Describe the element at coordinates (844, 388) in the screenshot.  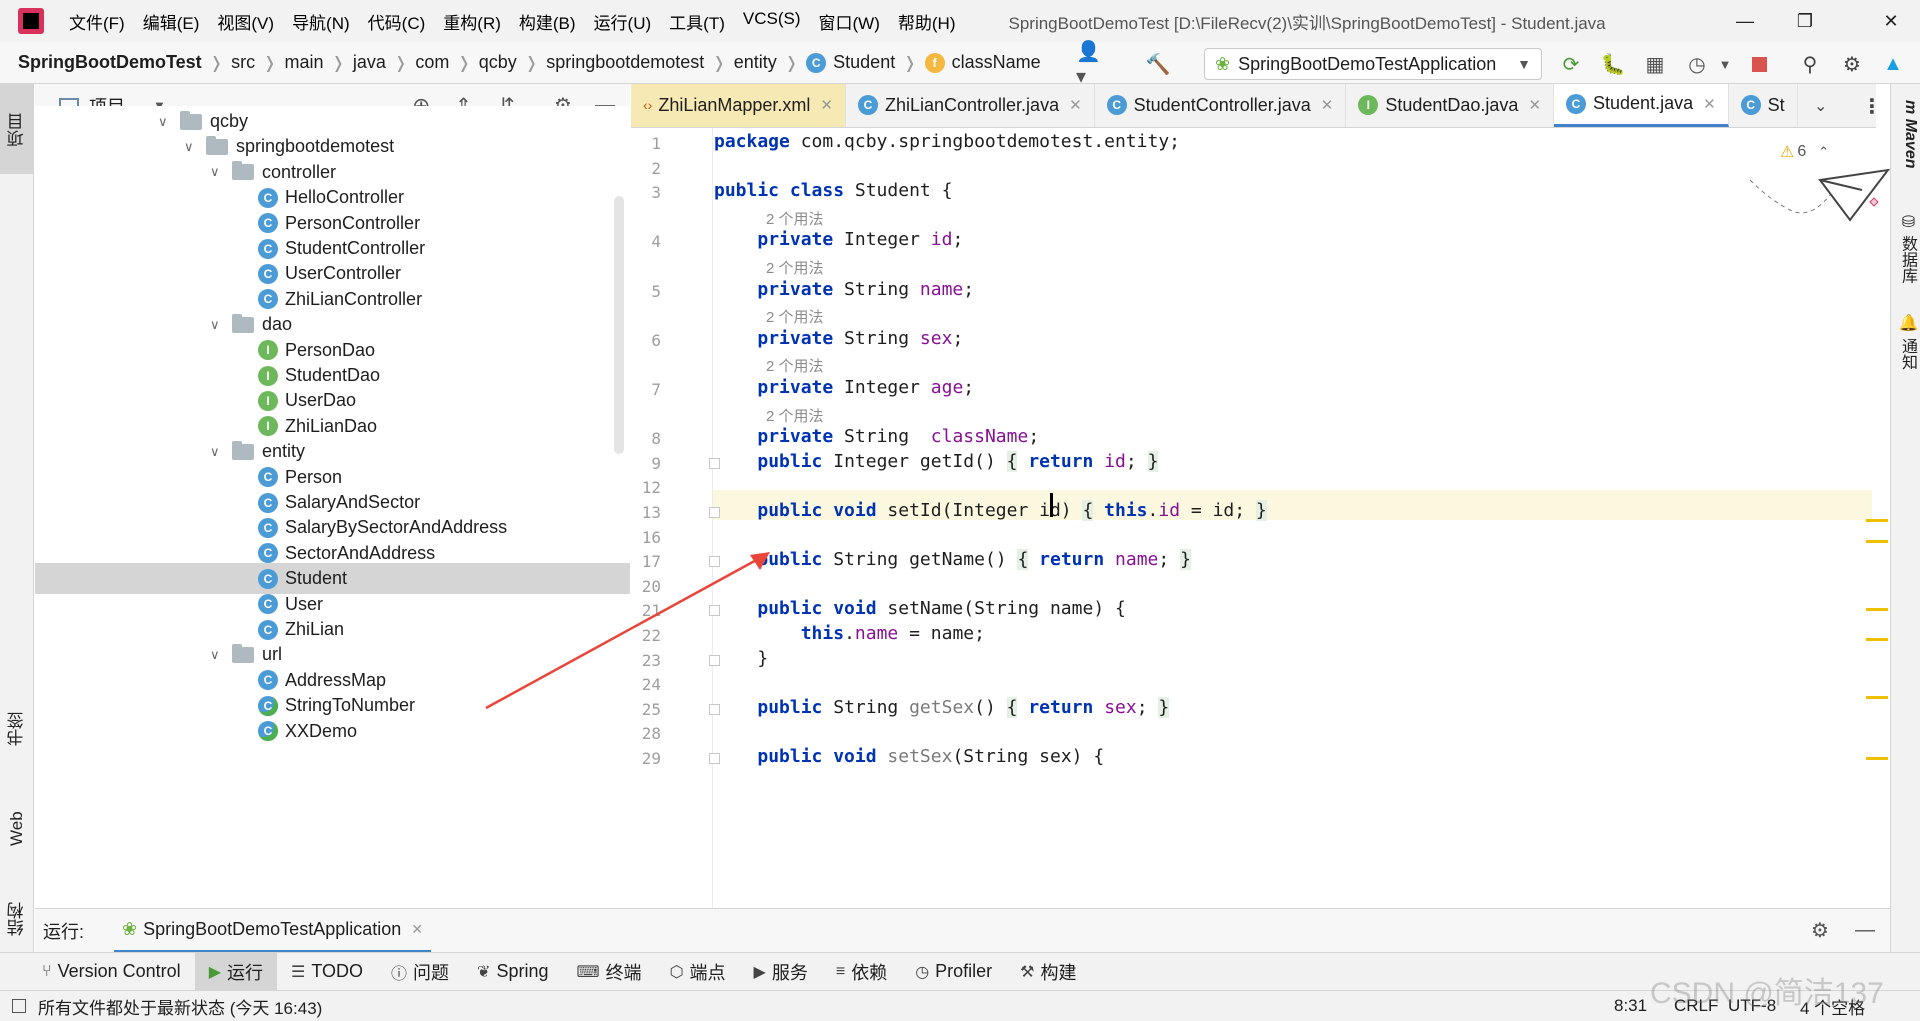
I see `code-line: private Integer age;` at that location.